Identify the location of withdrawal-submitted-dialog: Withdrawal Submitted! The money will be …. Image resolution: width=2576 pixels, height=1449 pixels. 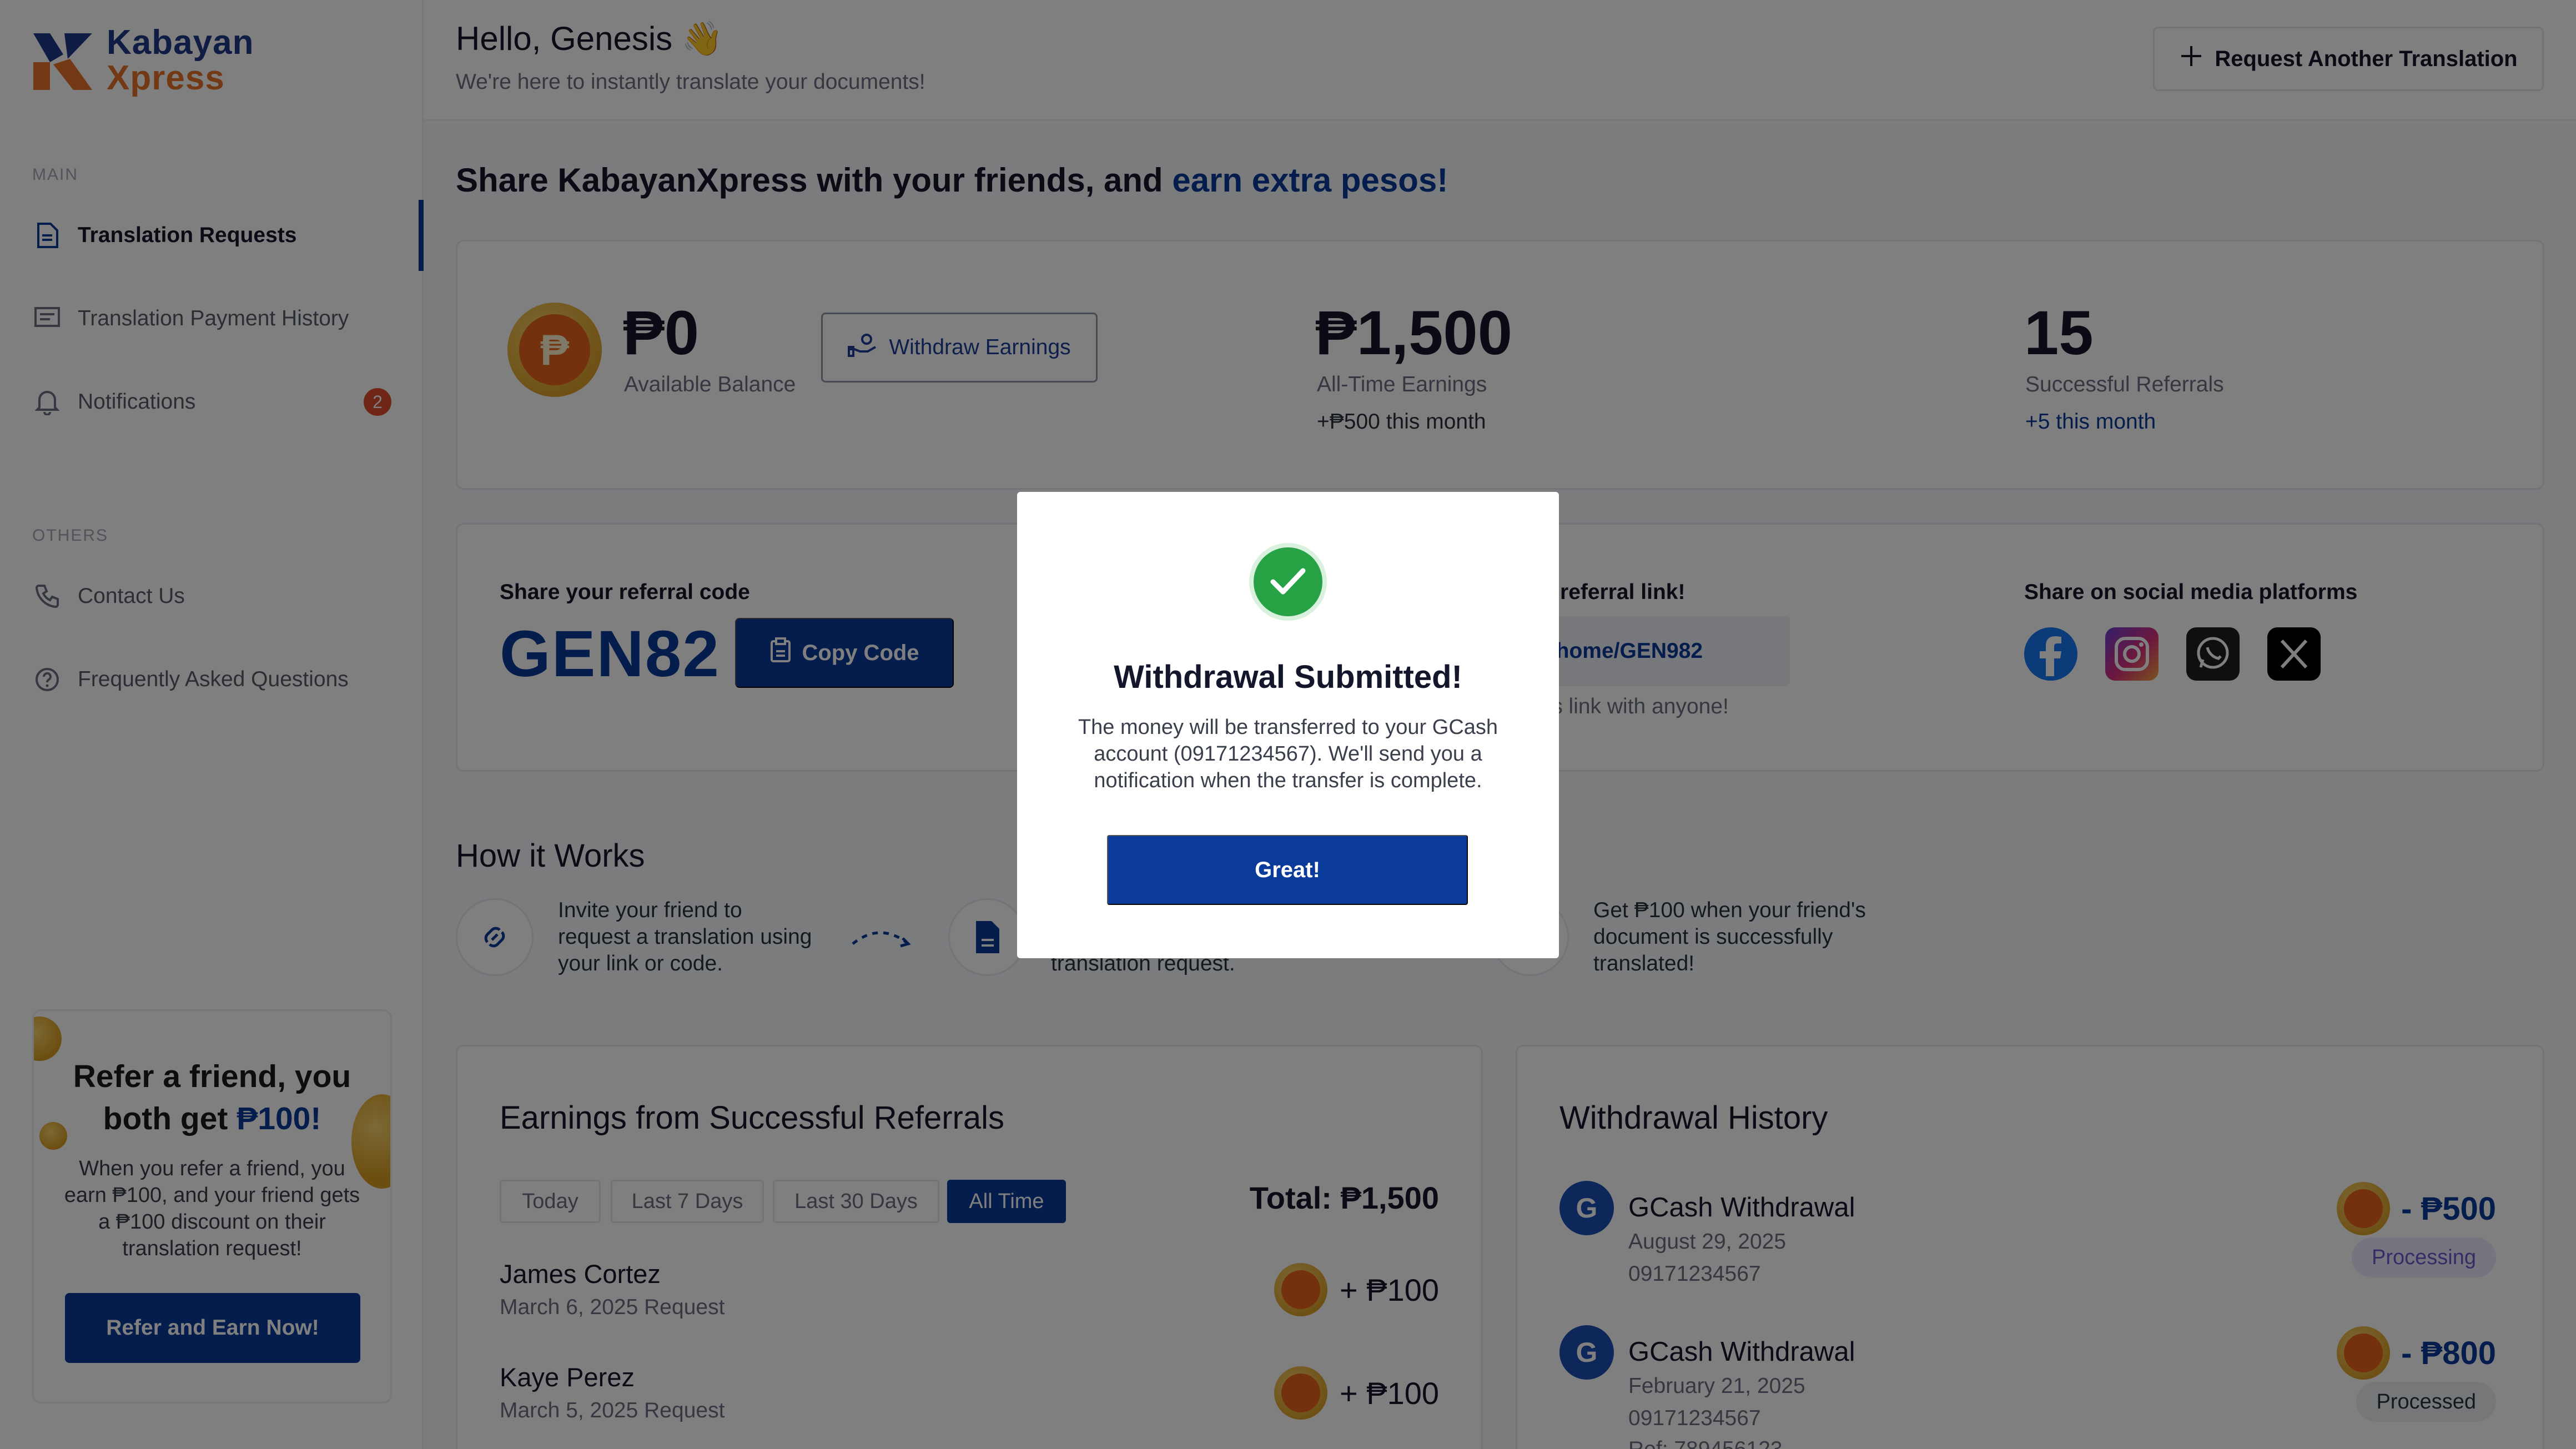
(1288, 725).